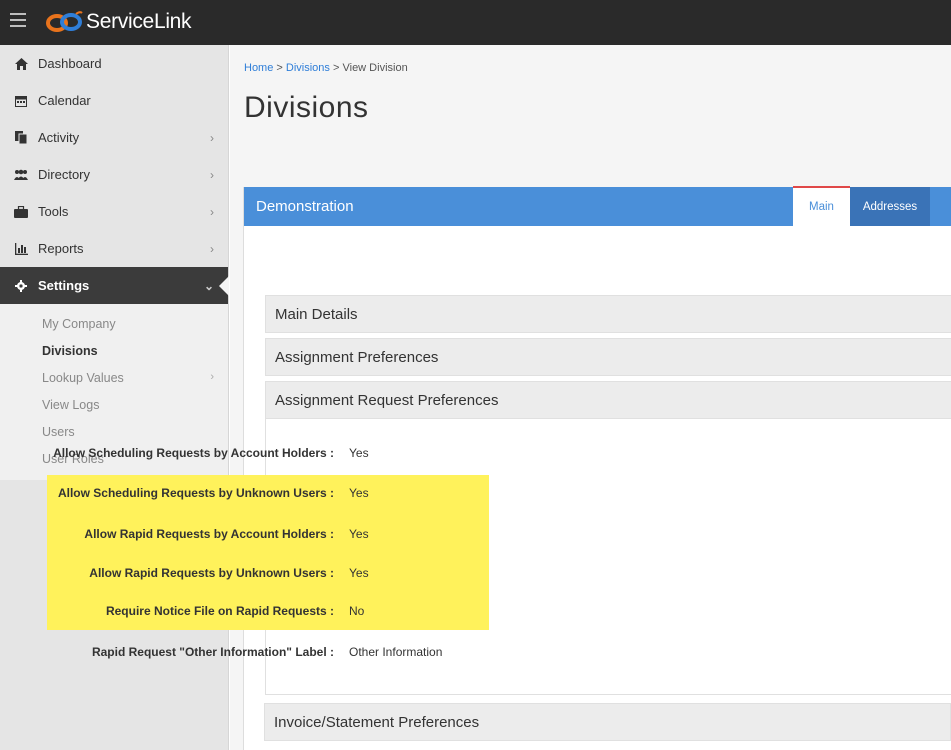 This screenshot has width=951, height=750. What do you see at coordinates (357, 357) in the screenshot?
I see `section-title: Assignment Preferences` at bounding box center [357, 357].